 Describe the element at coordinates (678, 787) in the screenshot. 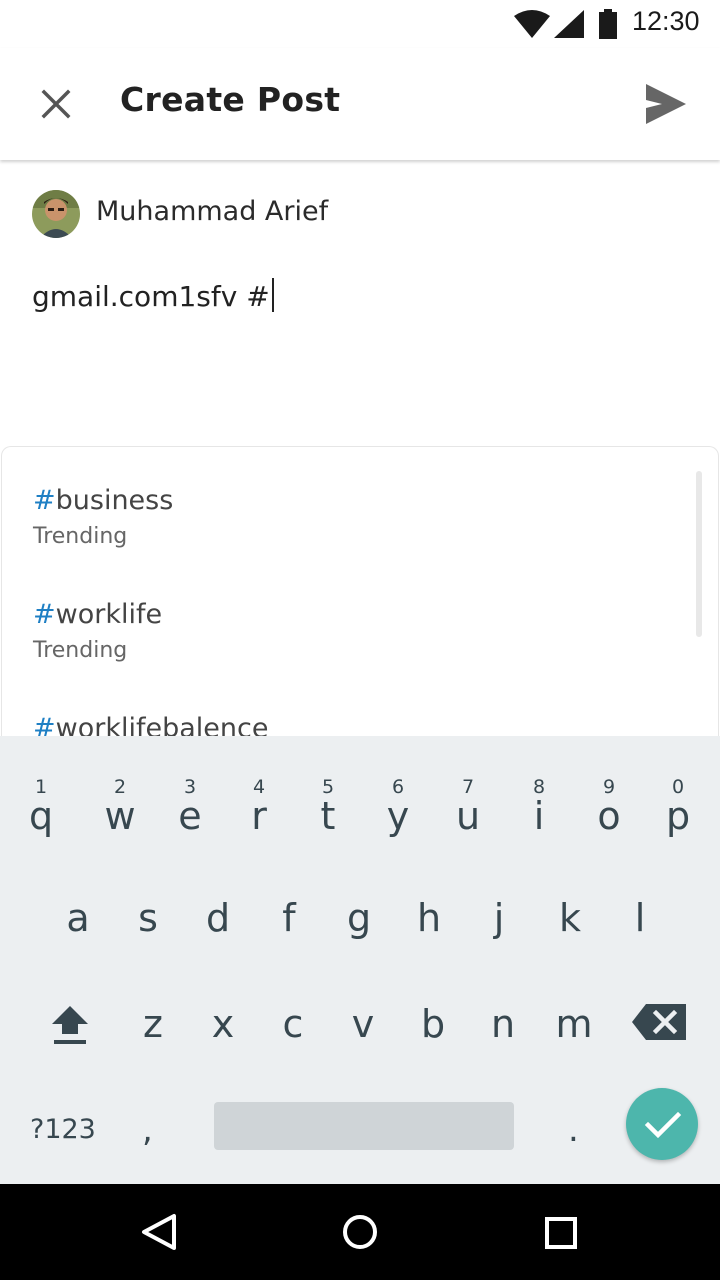

I see `key-p: 0p` at that location.